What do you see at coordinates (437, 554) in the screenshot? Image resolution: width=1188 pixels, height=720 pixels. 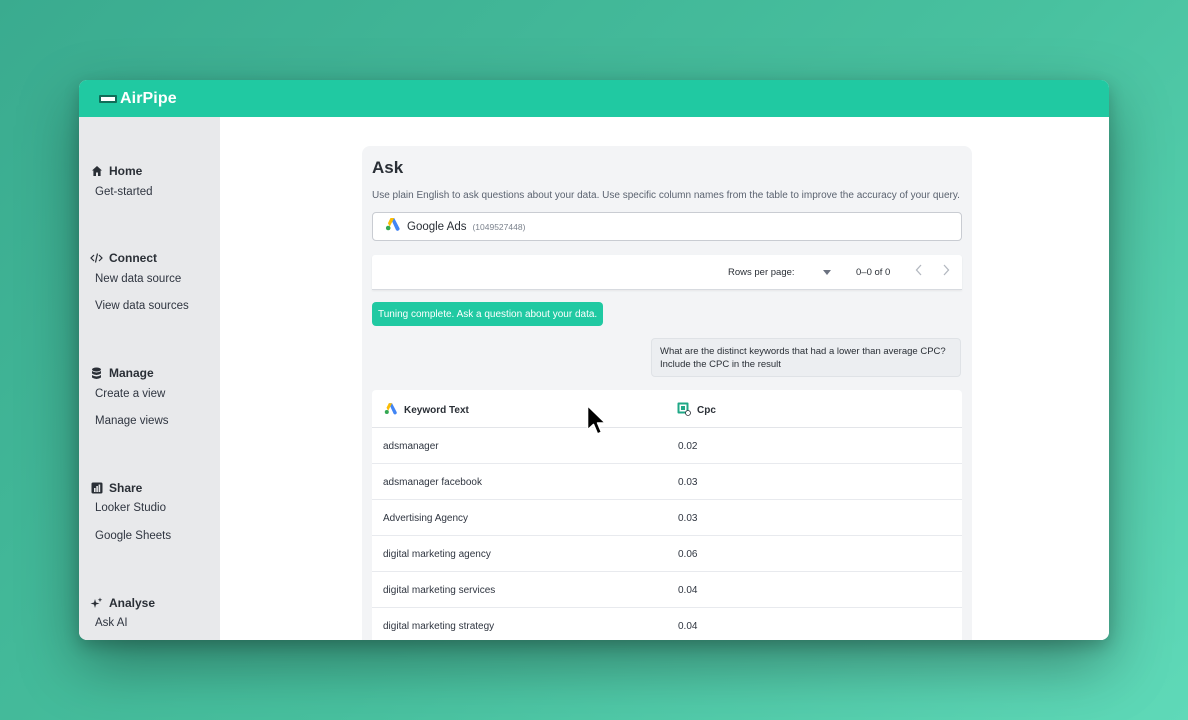 I see `keyword-cell: digital marketing agency` at bounding box center [437, 554].